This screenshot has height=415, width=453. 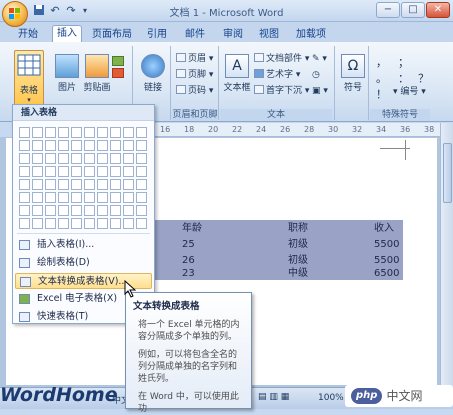 I want to click on horizontal-ruler: 16 18 20 22 24 26 28 30 32 34 36 38, so click(x=301, y=130).